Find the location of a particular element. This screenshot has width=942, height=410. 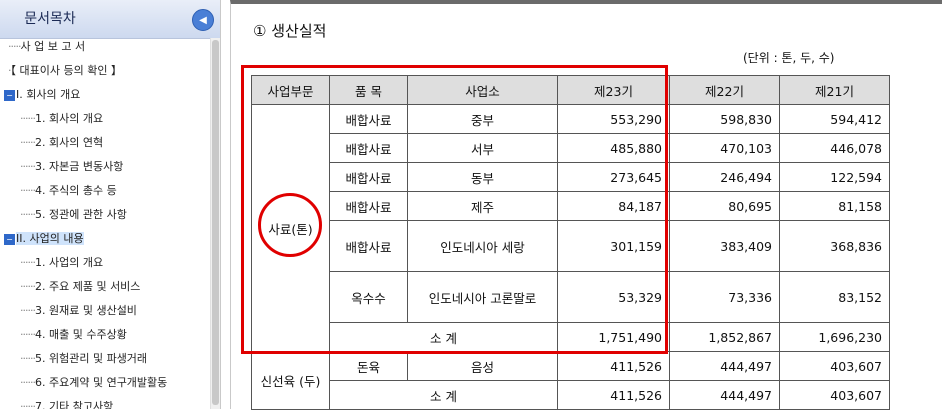

value-cell: 122,594 is located at coordinates (834, 177).